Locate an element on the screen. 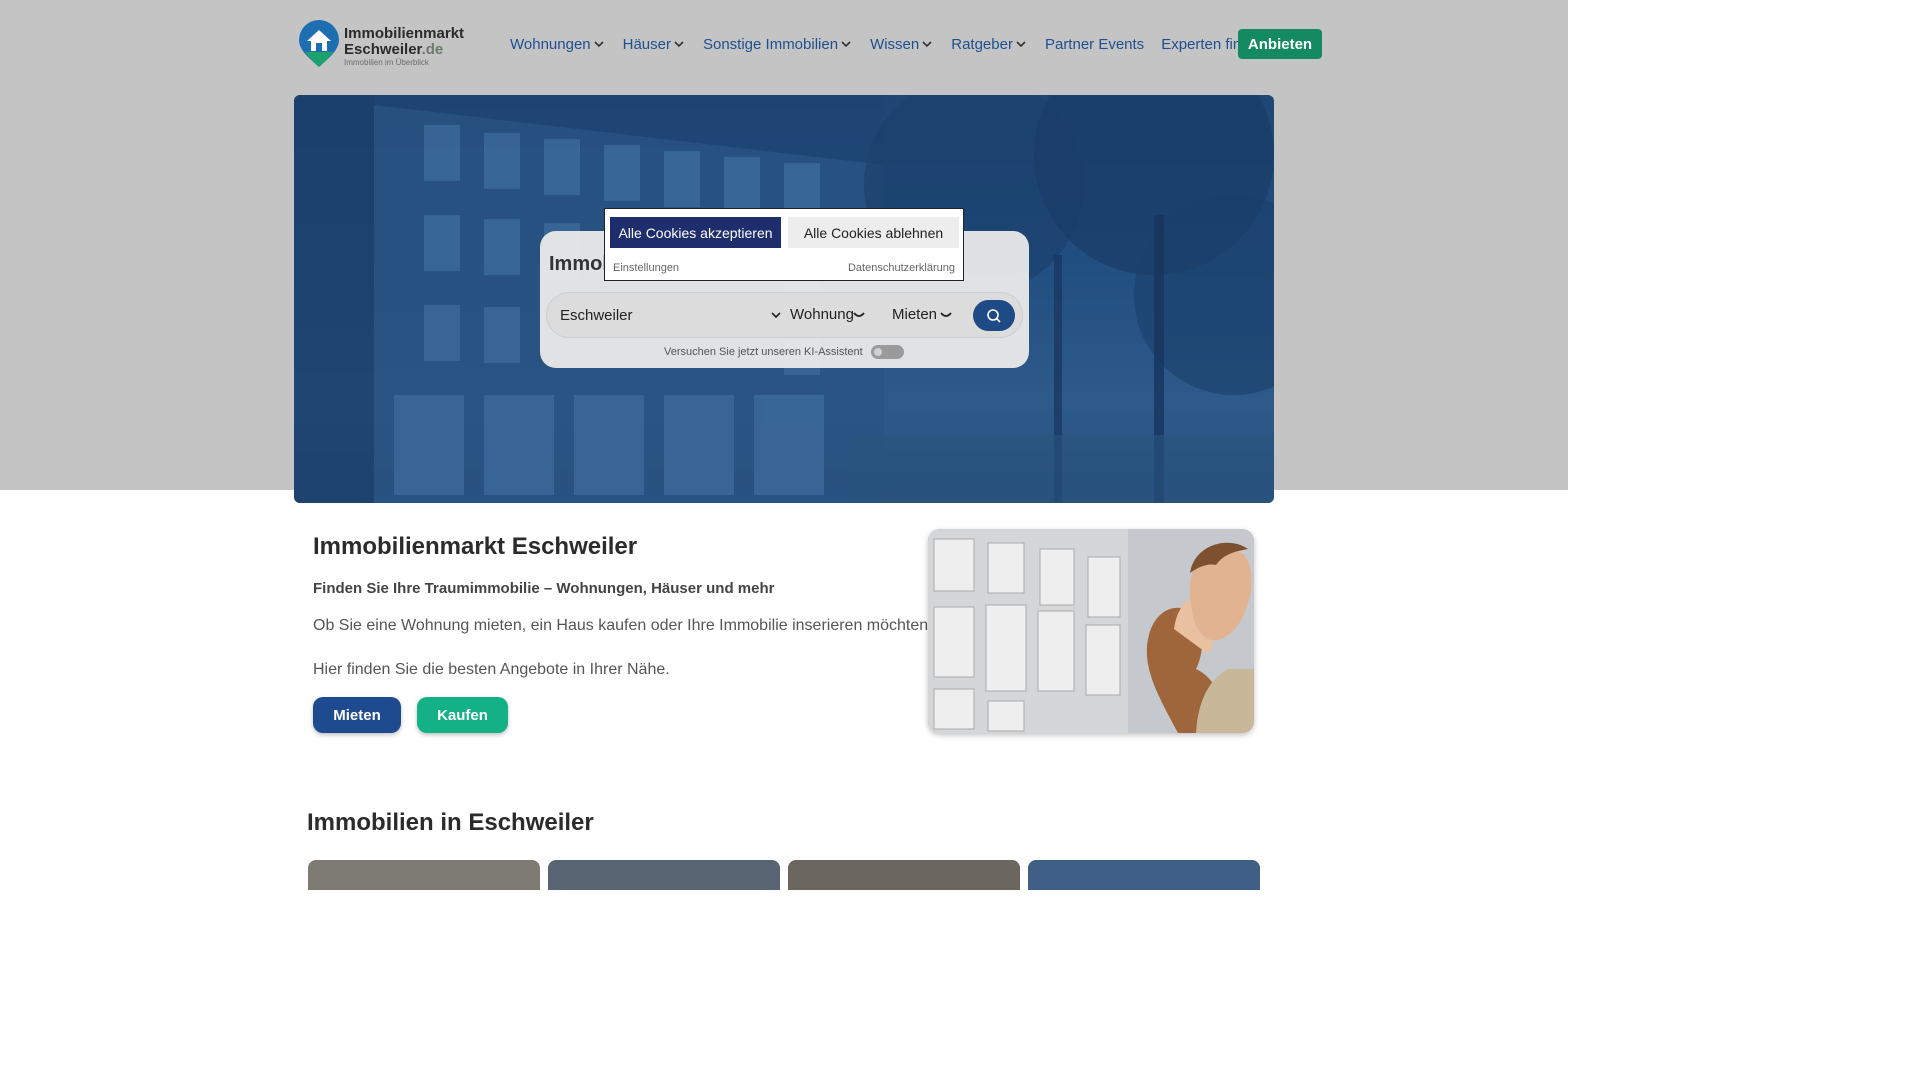 This screenshot has height=1080, width=1920. couple-window-photo is located at coordinates (1091, 631).